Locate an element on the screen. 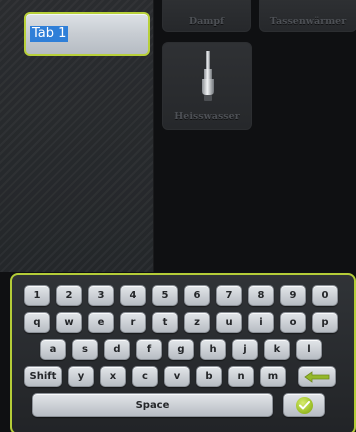 The image size is (356, 432). key-2: 2 is located at coordinates (69, 295).